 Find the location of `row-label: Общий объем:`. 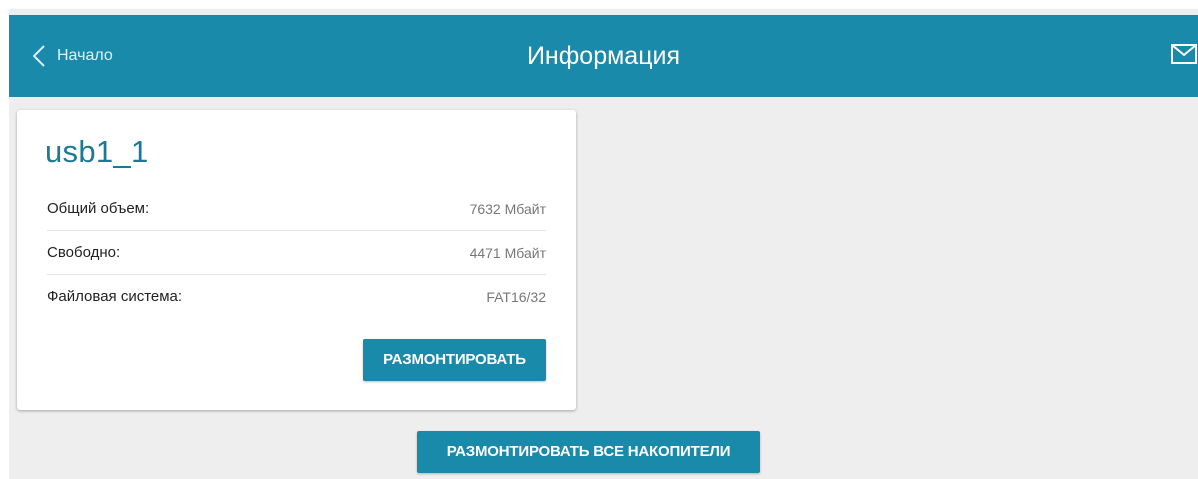

row-label: Общий объем: is located at coordinates (98, 208).